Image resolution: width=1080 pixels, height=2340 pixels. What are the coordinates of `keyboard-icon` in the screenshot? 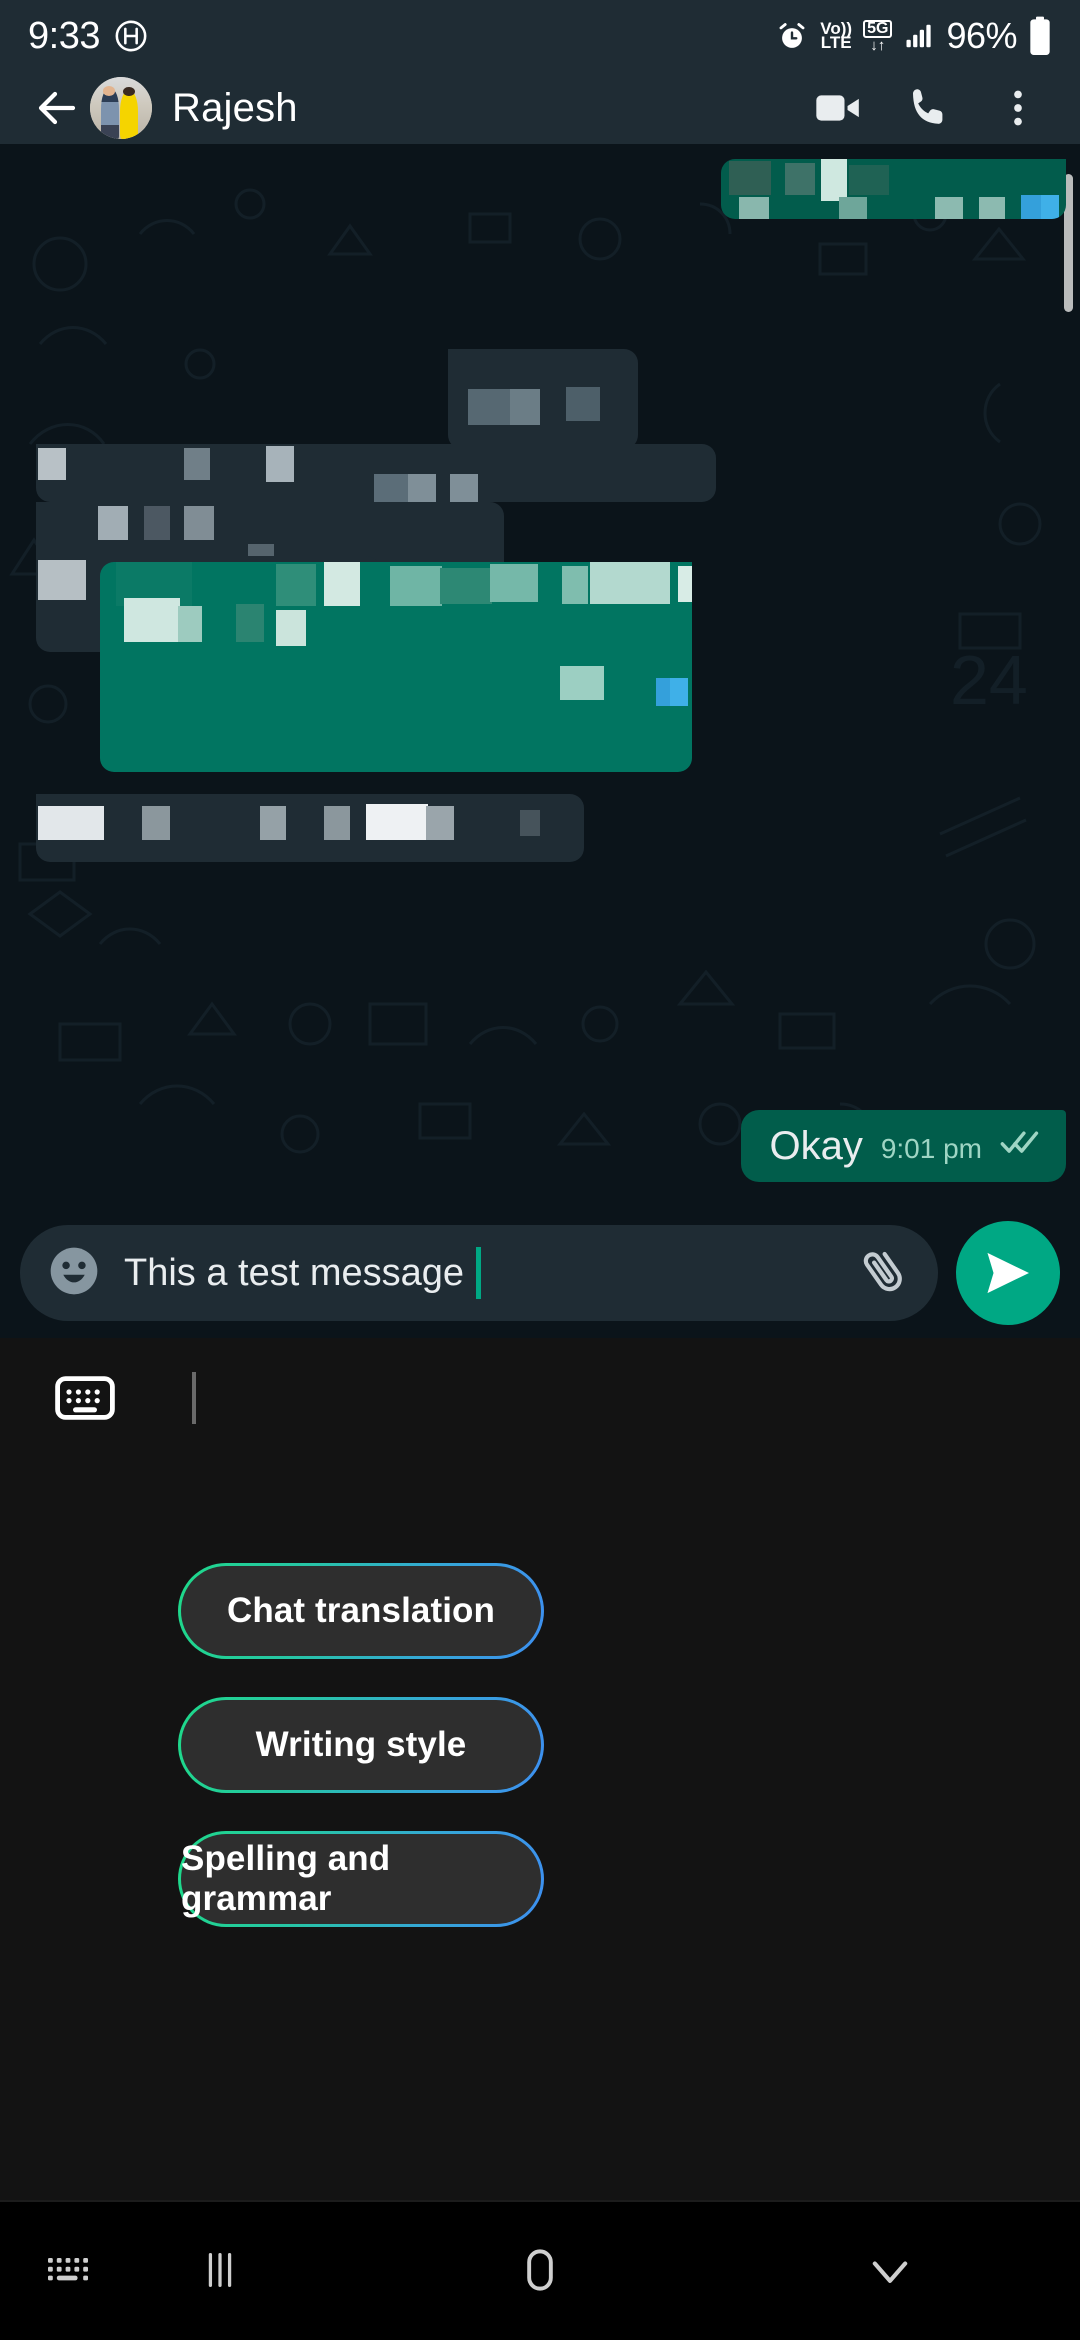 It's located at (85, 1398).